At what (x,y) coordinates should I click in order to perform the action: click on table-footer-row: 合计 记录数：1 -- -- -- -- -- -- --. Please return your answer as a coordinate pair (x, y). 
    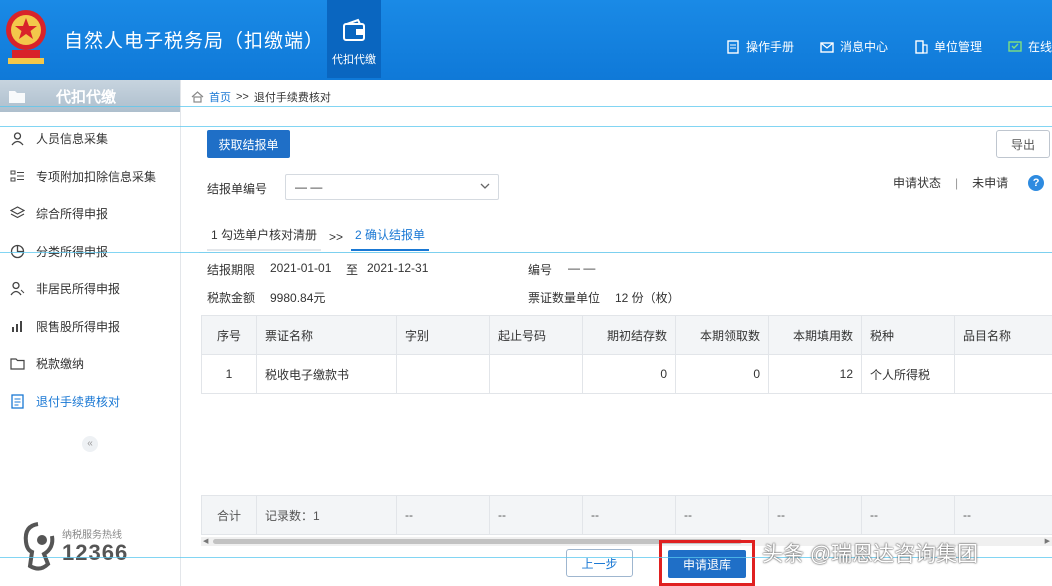
    Looking at the image, I should click on (626, 515).